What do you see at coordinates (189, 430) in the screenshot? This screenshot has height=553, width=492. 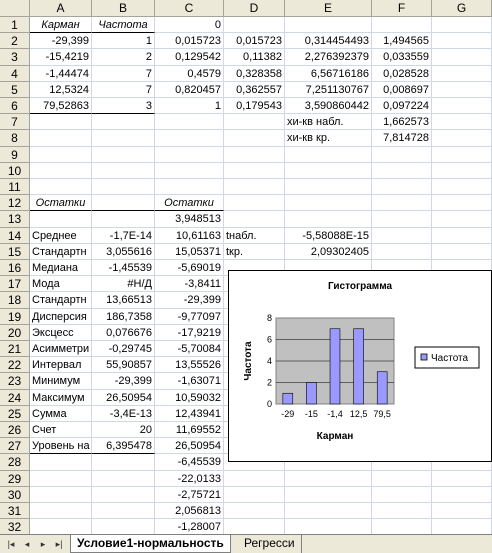 I see `cell-c26: 11,69552` at bounding box center [189, 430].